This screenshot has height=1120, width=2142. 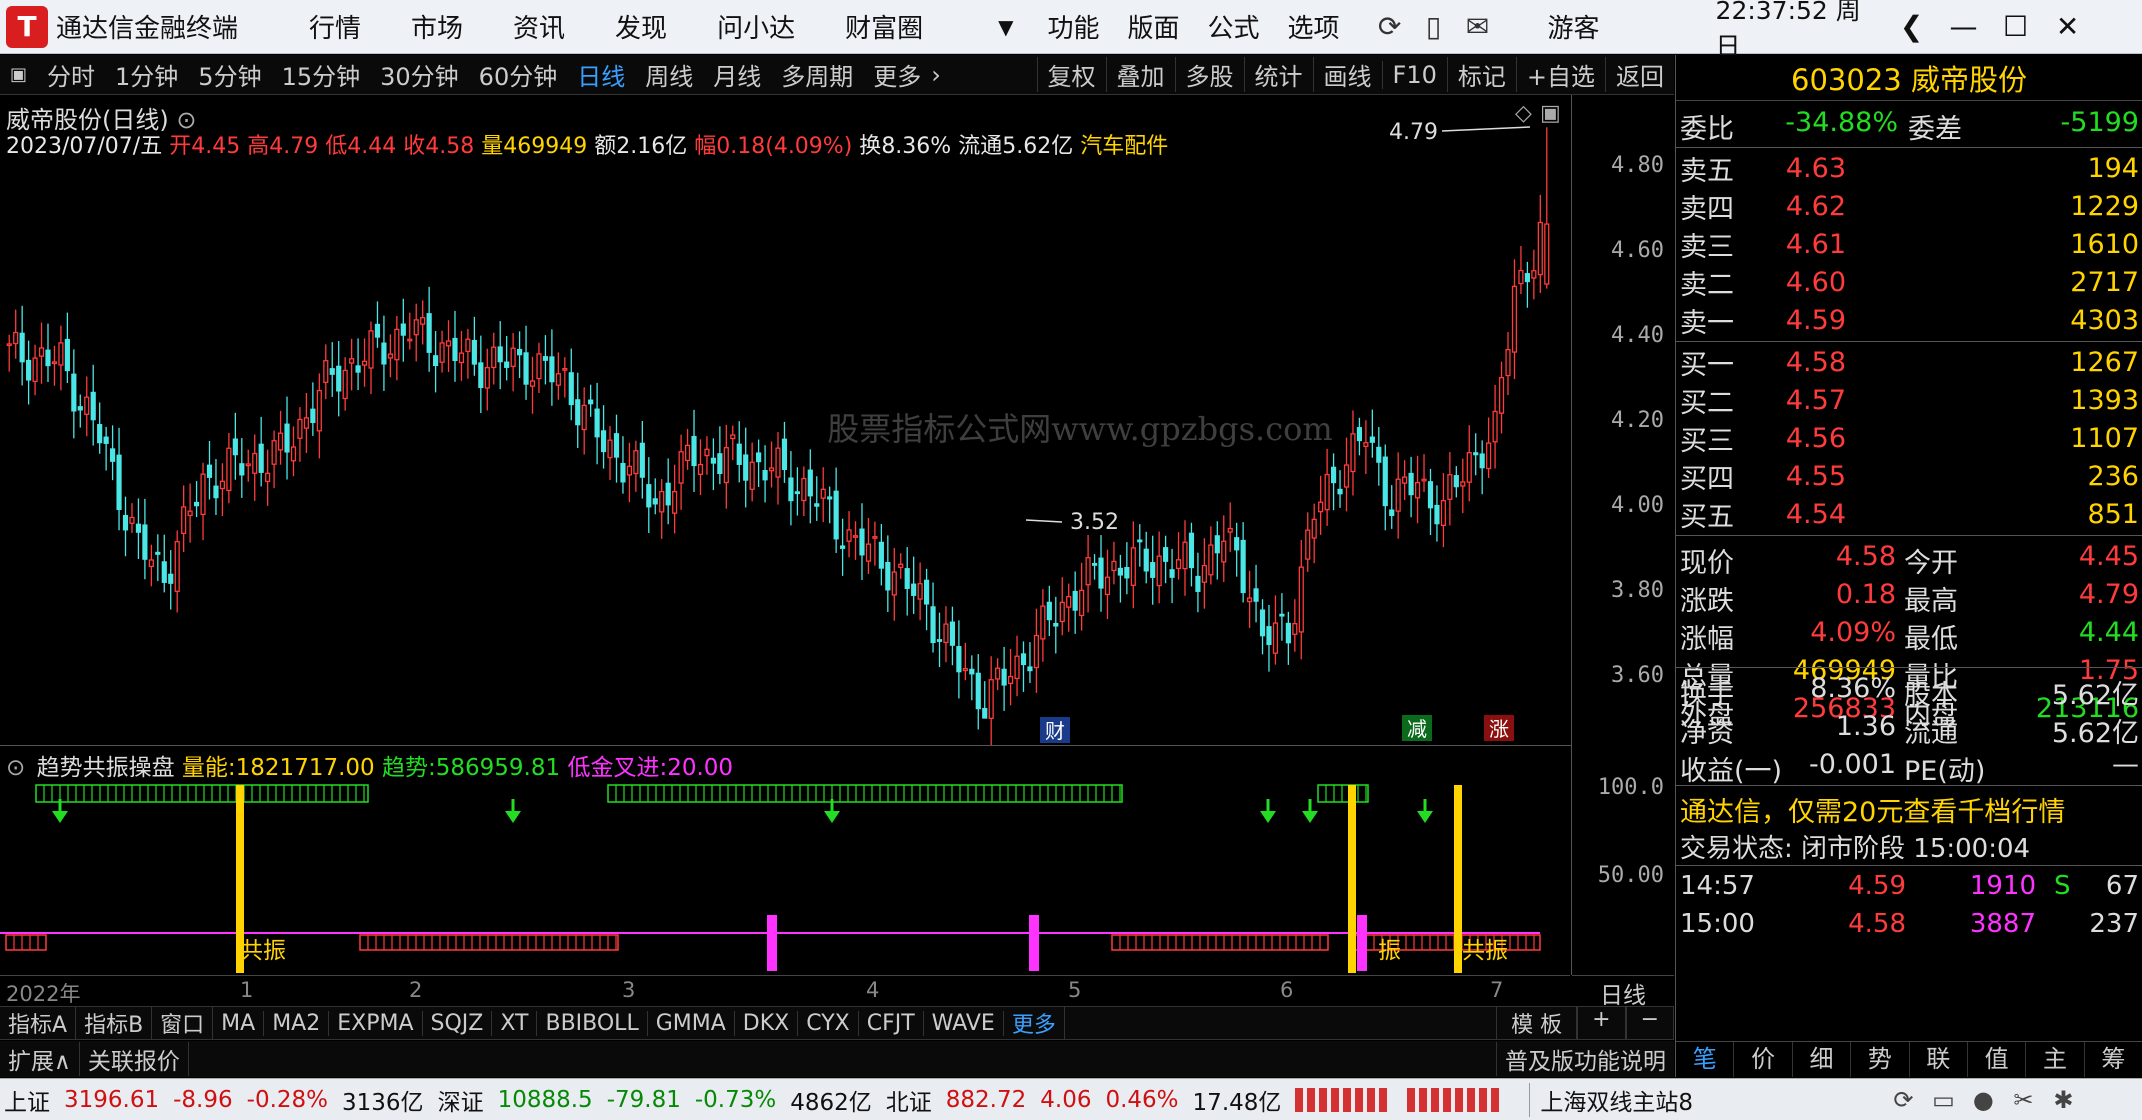 What do you see at coordinates (1909, 78) in the screenshot?
I see `stock-code-name: 603023 威帝股份` at bounding box center [1909, 78].